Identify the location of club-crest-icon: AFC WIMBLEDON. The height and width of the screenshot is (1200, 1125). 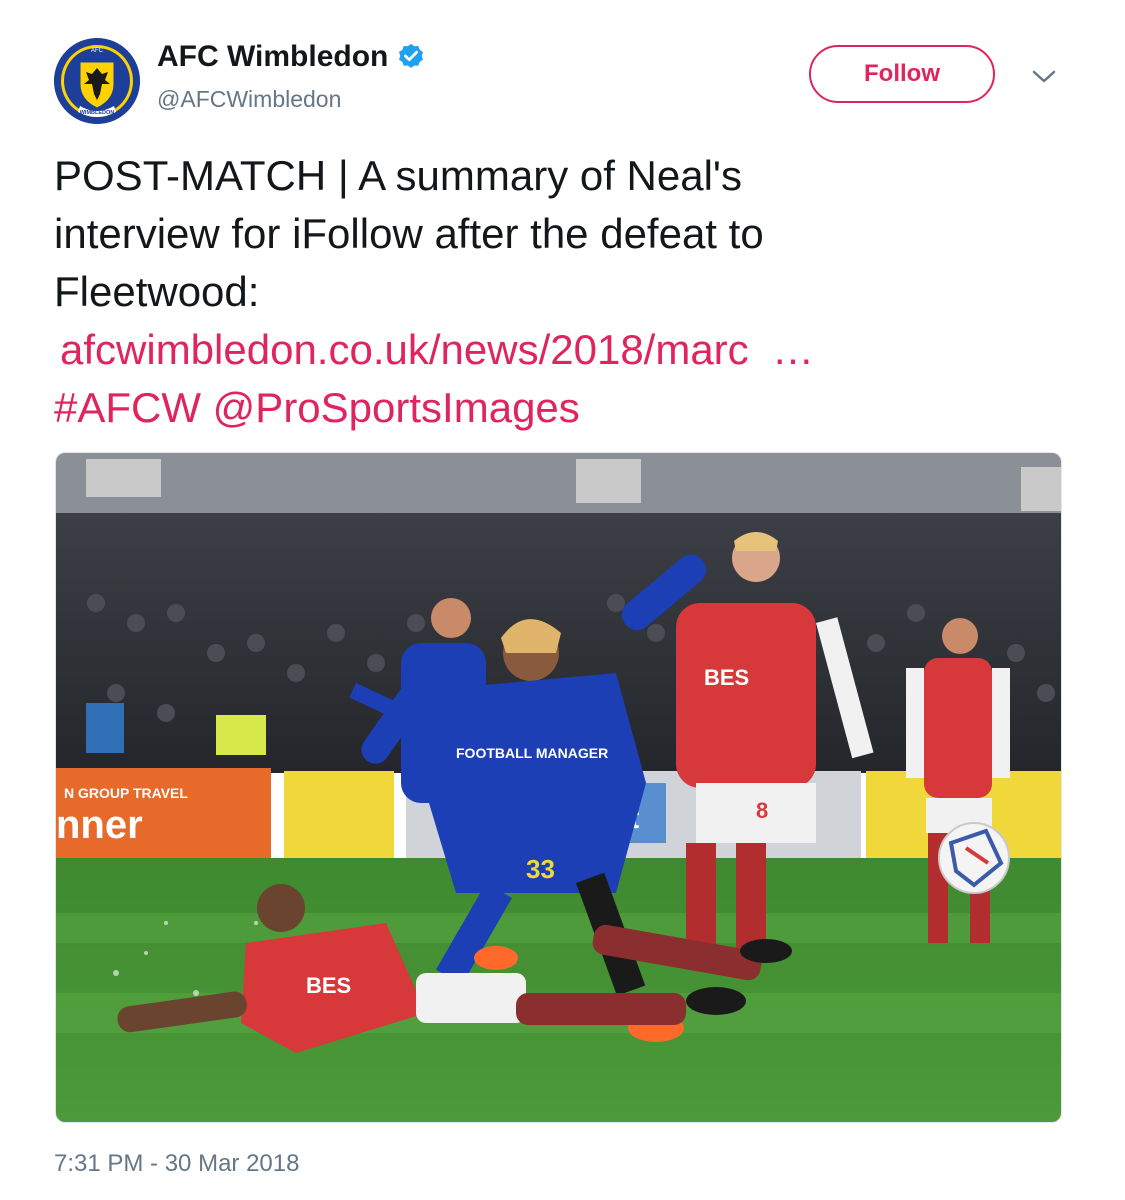
(97, 81).